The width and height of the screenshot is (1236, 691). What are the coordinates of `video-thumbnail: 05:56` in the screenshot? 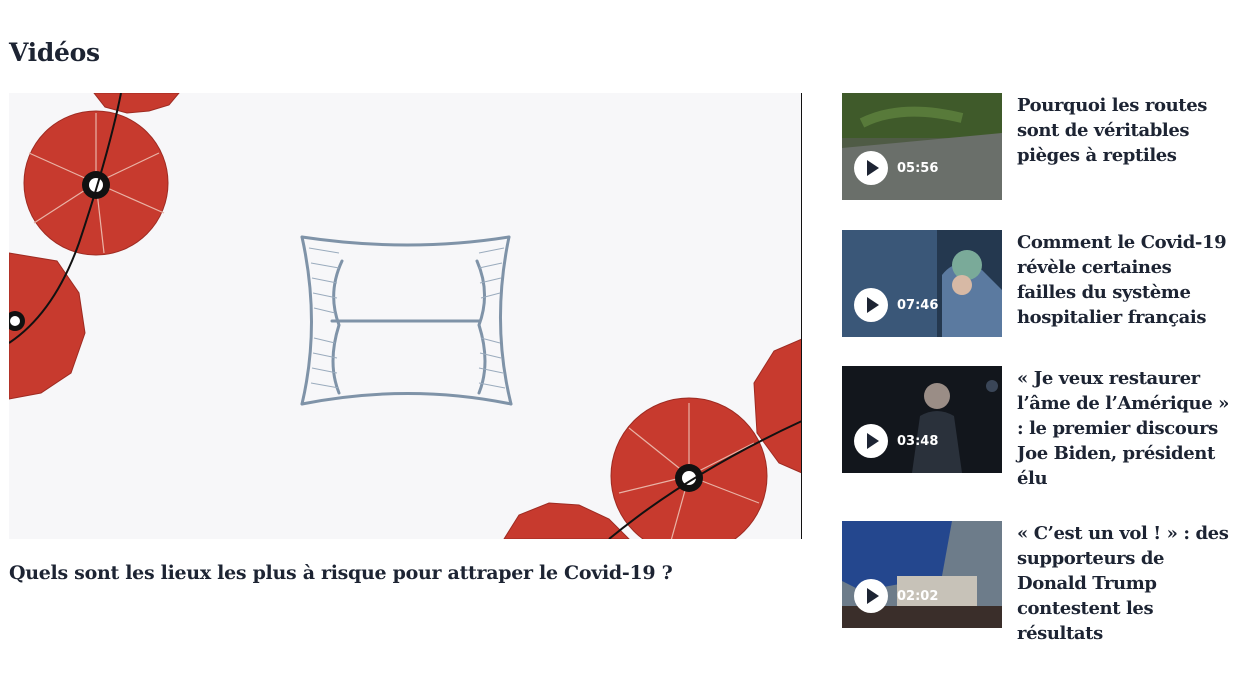 It's located at (922, 146).